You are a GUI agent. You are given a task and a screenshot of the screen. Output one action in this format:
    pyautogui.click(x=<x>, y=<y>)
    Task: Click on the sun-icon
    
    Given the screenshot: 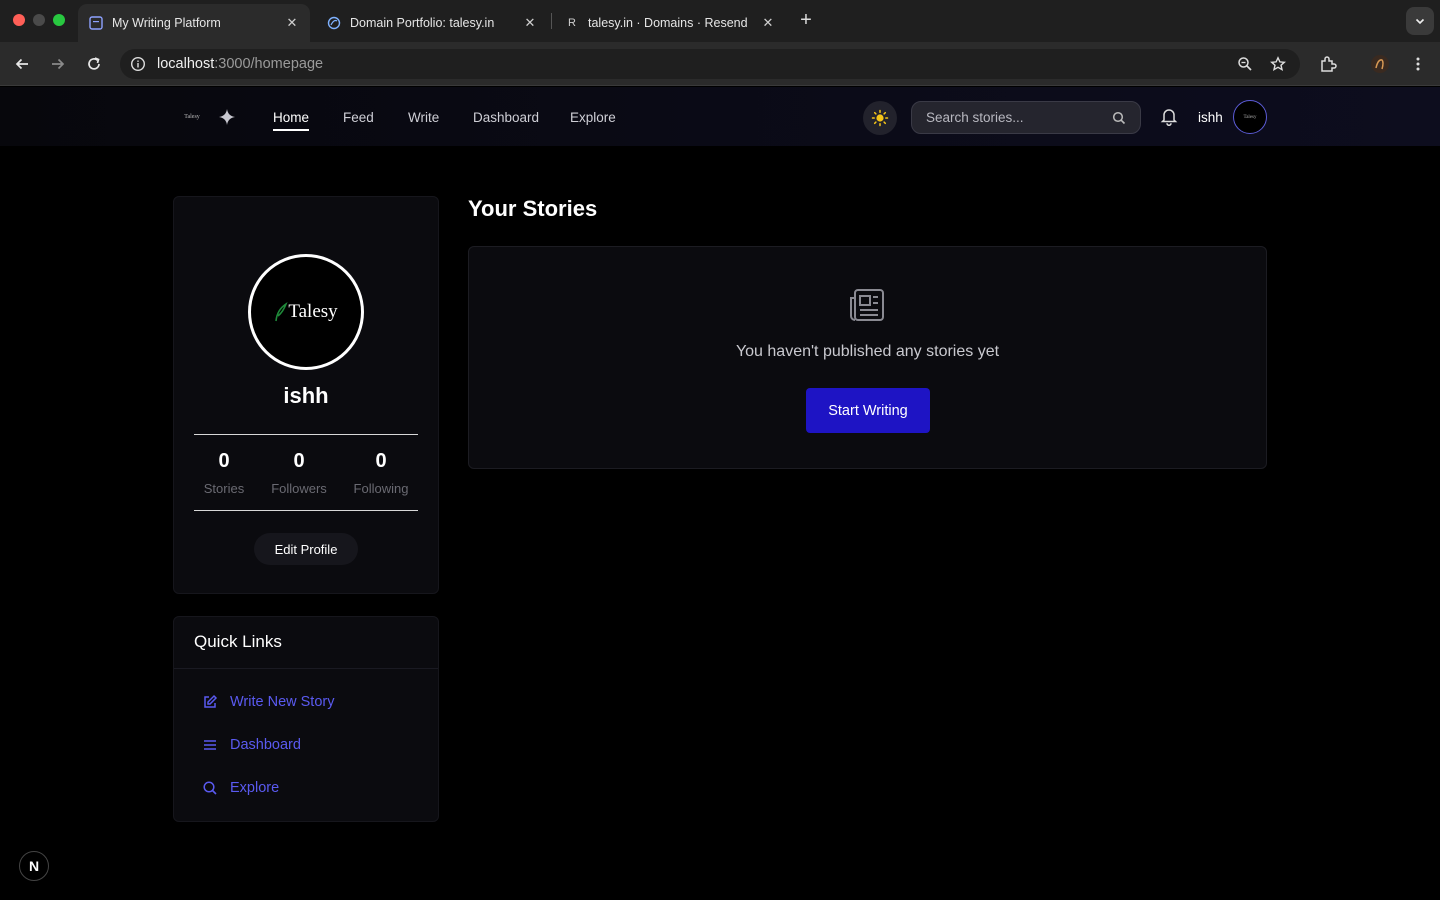 What is the action you would take?
    pyautogui.click(x=880, y=118)
    